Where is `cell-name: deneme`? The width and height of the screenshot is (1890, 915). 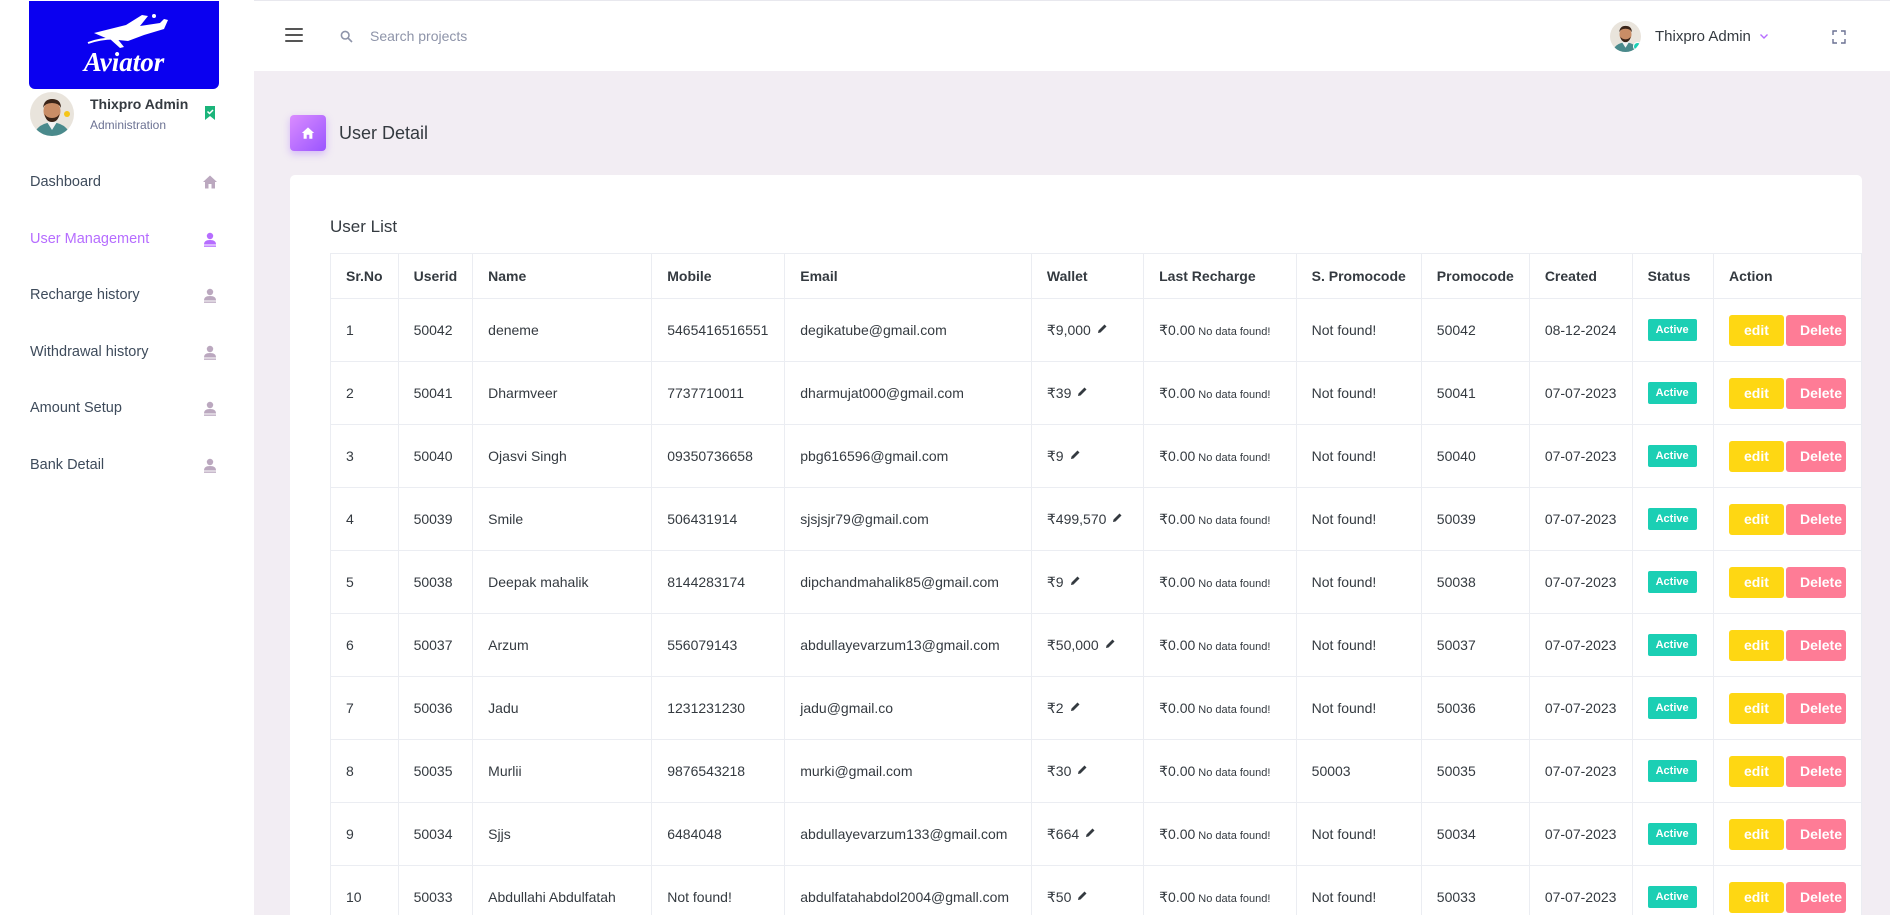 cell-name: deneme is located at coordinates (562, 330).